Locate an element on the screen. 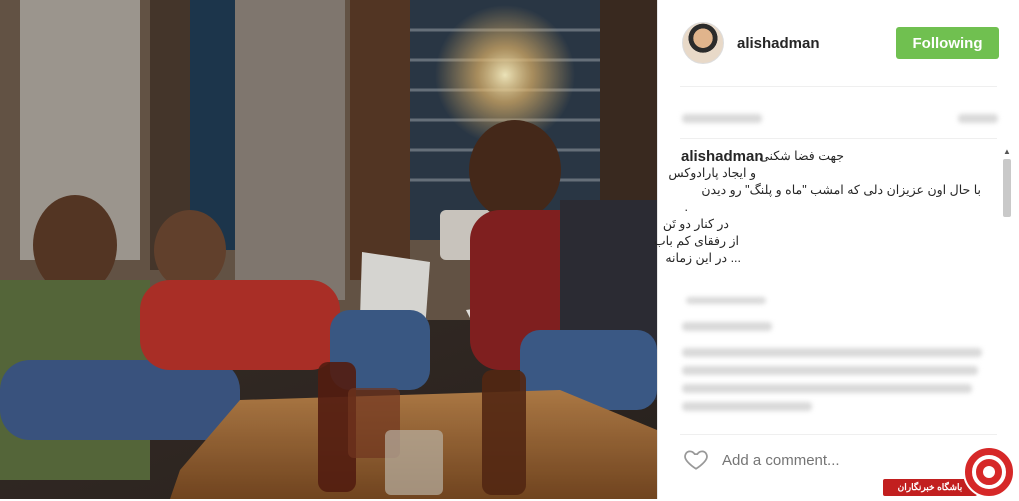  comments-divider is located at coordinates (838, 434).